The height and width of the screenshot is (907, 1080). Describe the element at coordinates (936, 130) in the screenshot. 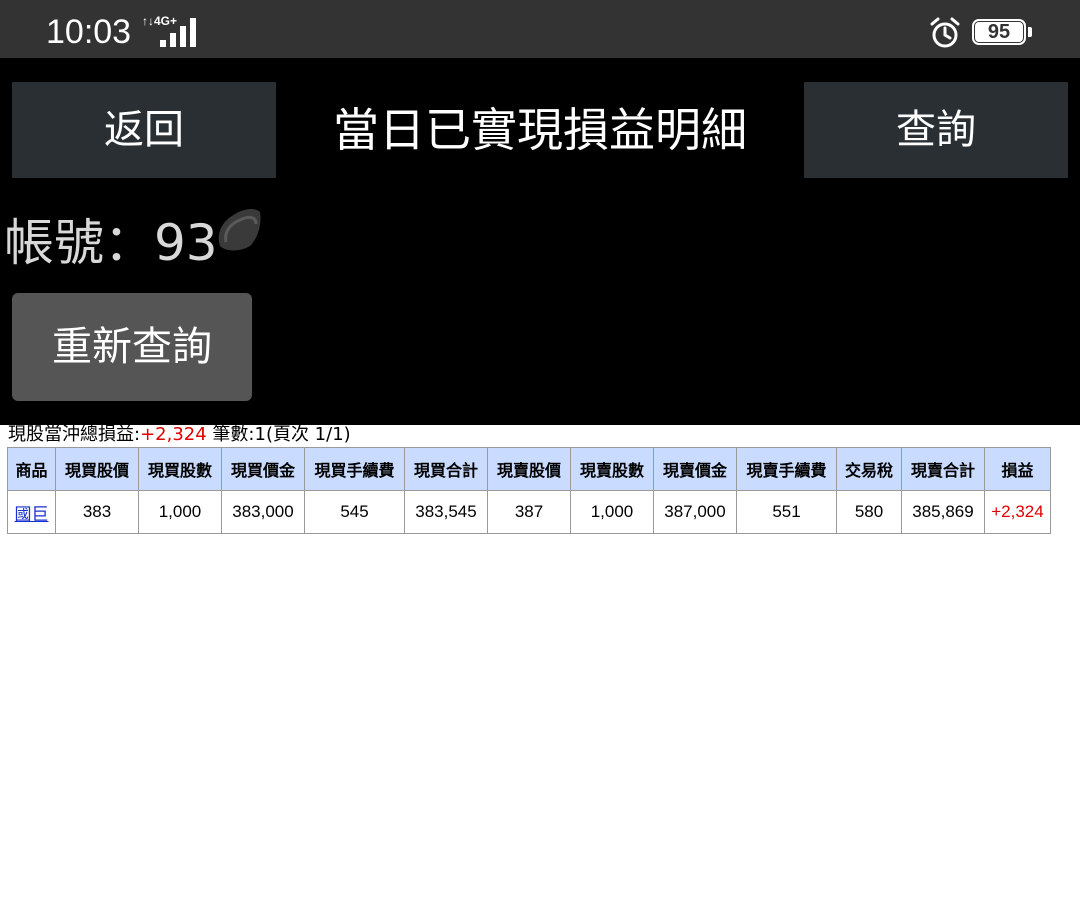

I see `query-button: 查詢` at that location.